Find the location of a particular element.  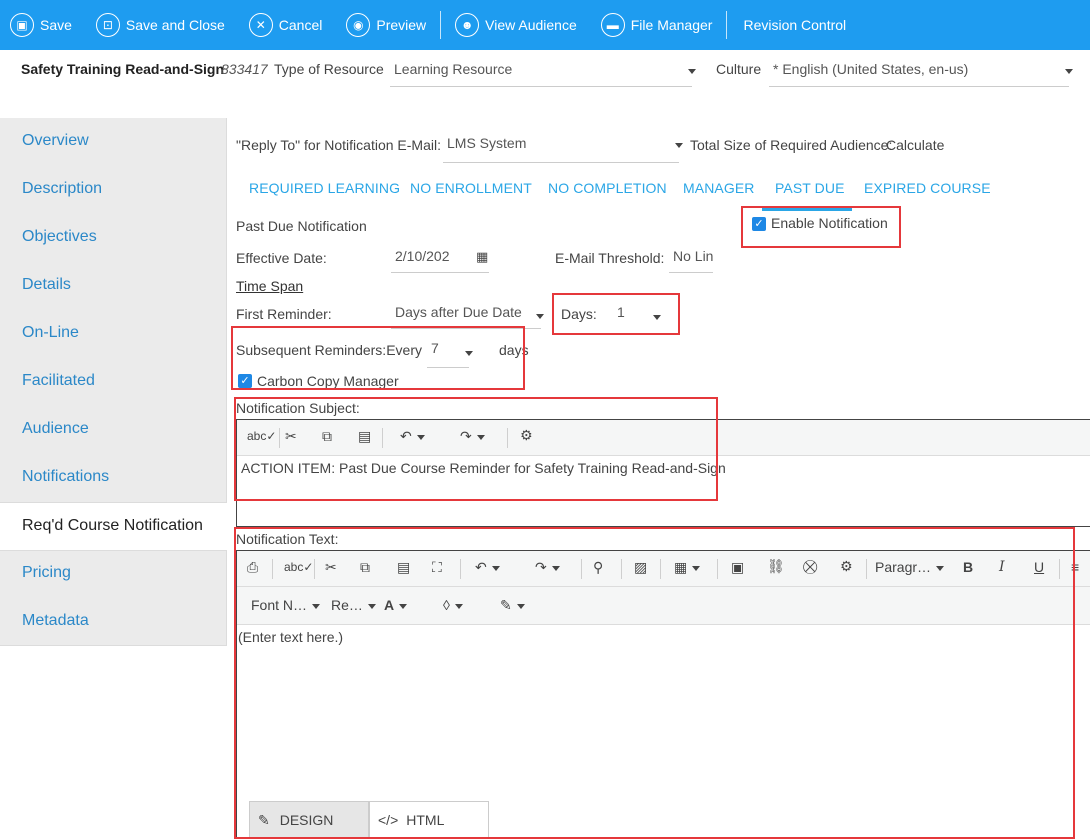

image-icon: ▨ is located at coordinates (640, 567).